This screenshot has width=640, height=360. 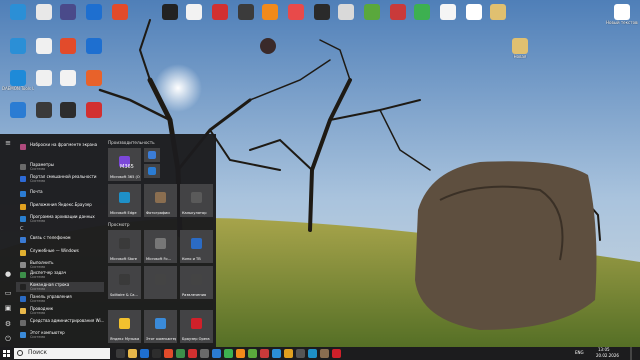 What do you see at coordinates (60, 335) in the screenshot?
I see `app-list-item: Этот компьютер Система` at bounding box center [60, 335].